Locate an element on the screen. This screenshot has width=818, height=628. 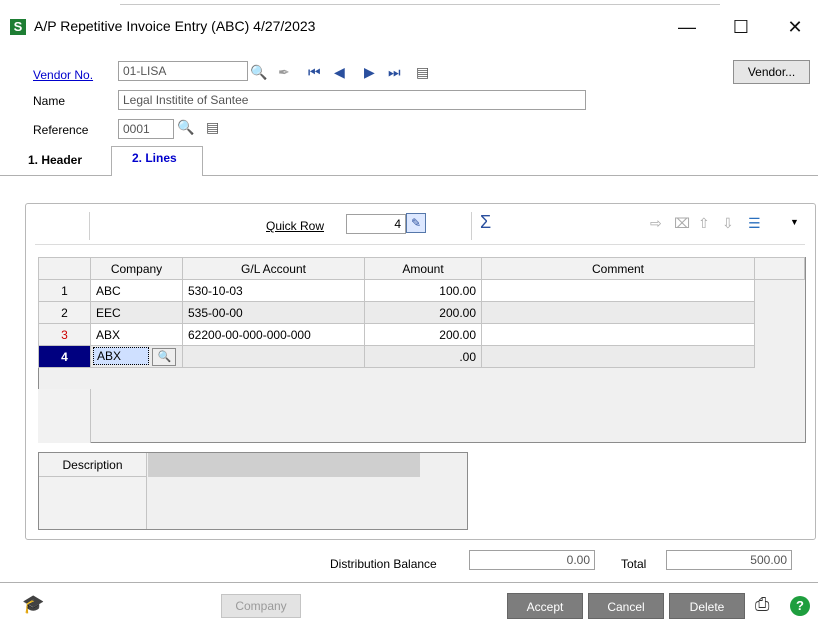
last-record-icon: ⏭ is located at coordinates (394, 72).